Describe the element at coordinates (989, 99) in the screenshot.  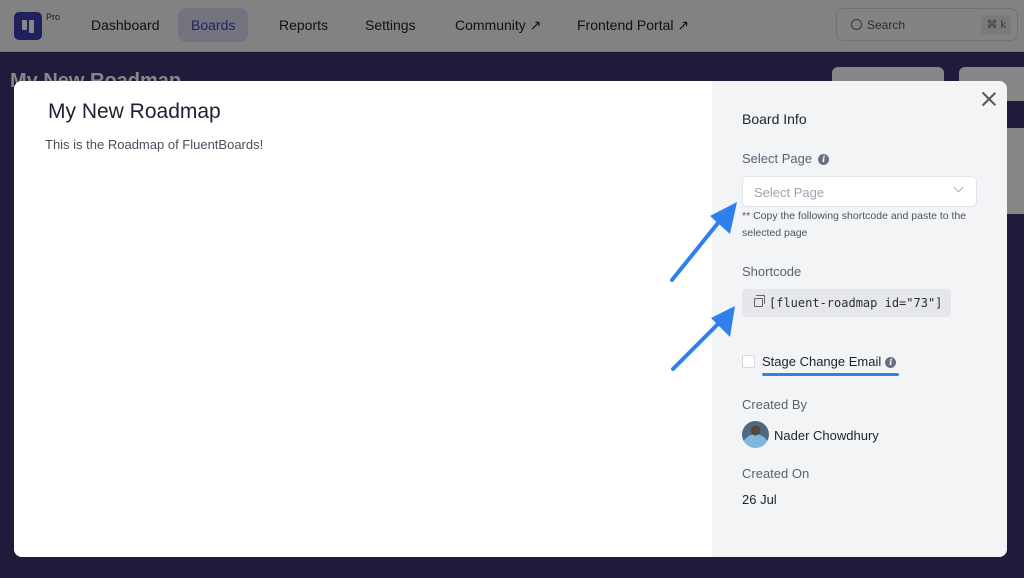
I see `close-icon` at that location.